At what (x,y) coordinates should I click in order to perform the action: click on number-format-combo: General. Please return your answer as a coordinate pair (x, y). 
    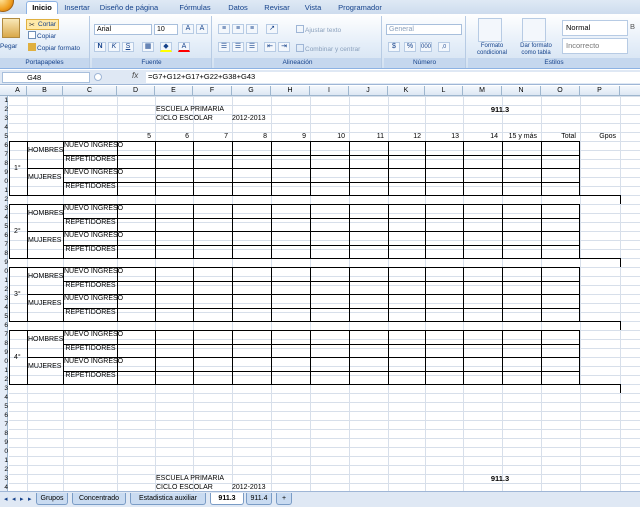
    Looking at the image, I should click on (424, 29).